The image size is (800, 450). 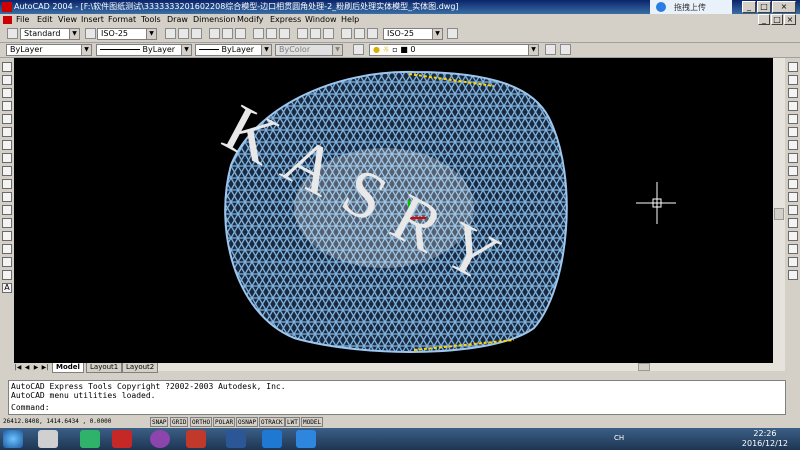 What do you see at coordinates (45, 367) in the screenshot?
I see `last-tab-icon: ▶|` at bounding box center [45, 367].